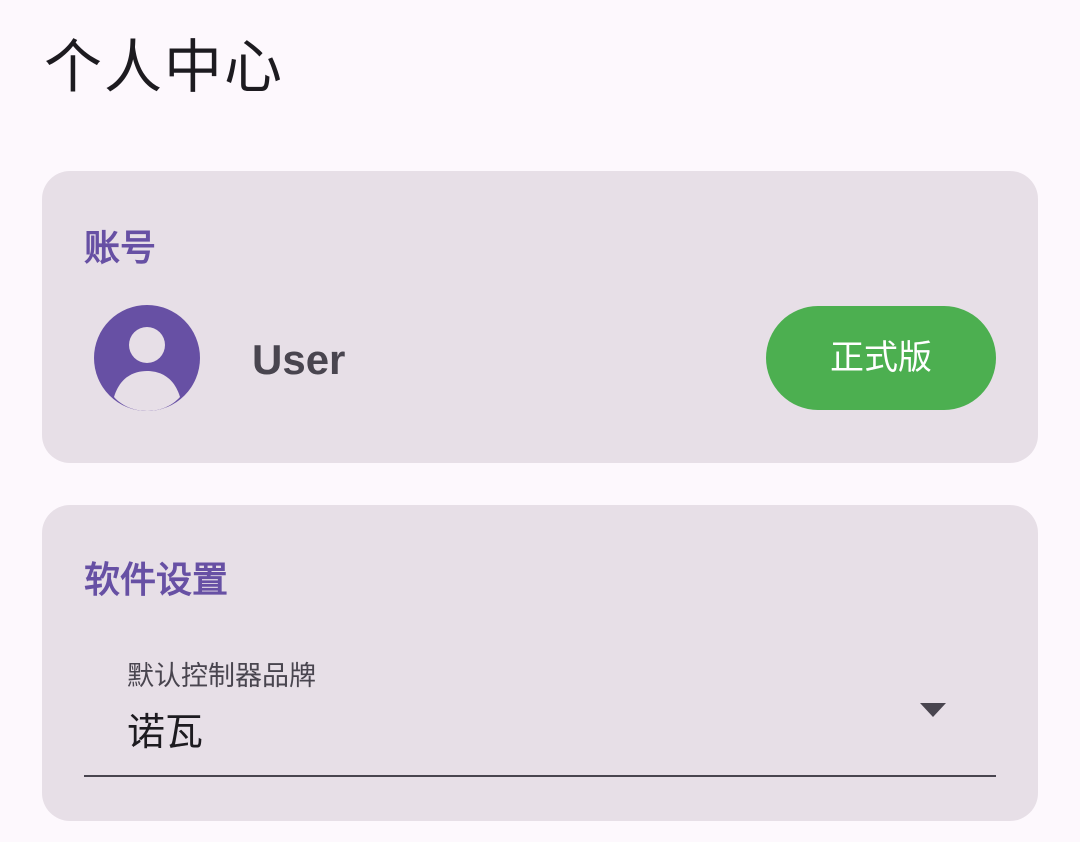  Describe the element at coordinates (540, 776) in the screenshot. I see `dropdown-underline` at that location.